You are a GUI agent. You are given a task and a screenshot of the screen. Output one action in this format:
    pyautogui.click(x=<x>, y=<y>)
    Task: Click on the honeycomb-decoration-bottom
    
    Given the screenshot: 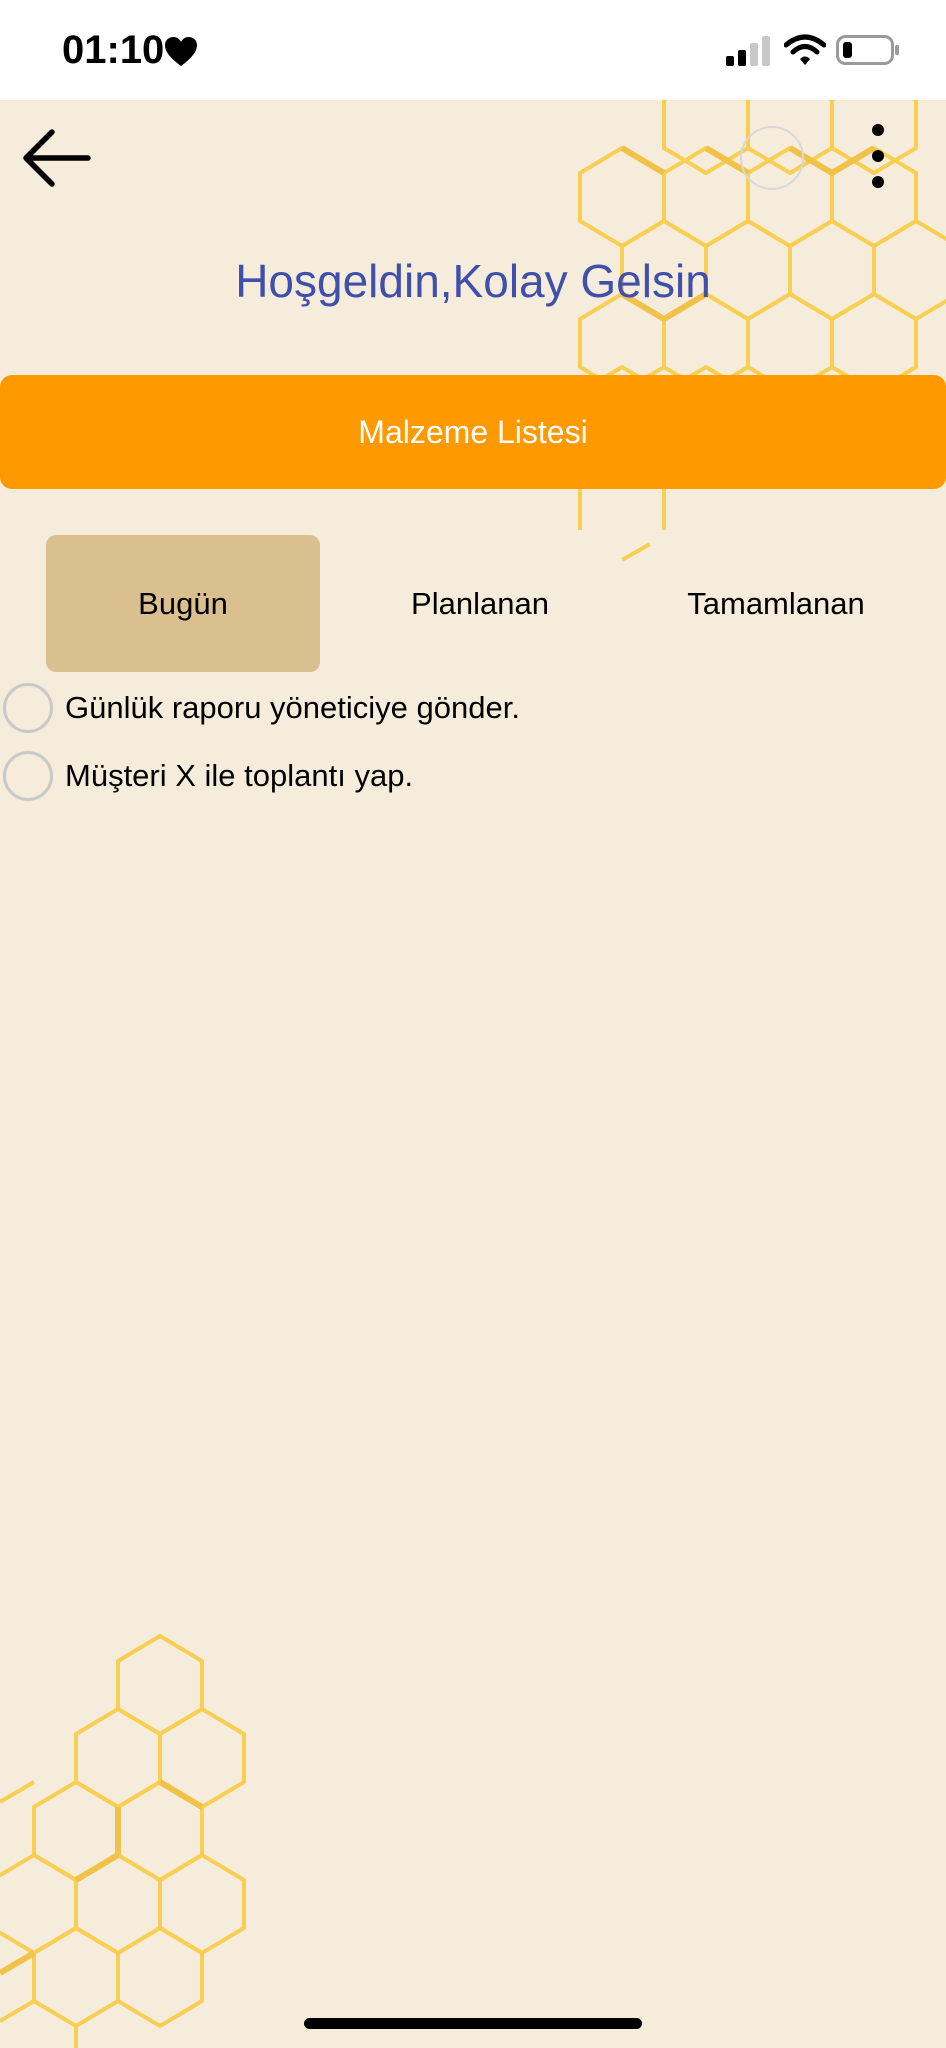 What is the action you would take?
    pyautogui.click(x=123, y=1841)
    